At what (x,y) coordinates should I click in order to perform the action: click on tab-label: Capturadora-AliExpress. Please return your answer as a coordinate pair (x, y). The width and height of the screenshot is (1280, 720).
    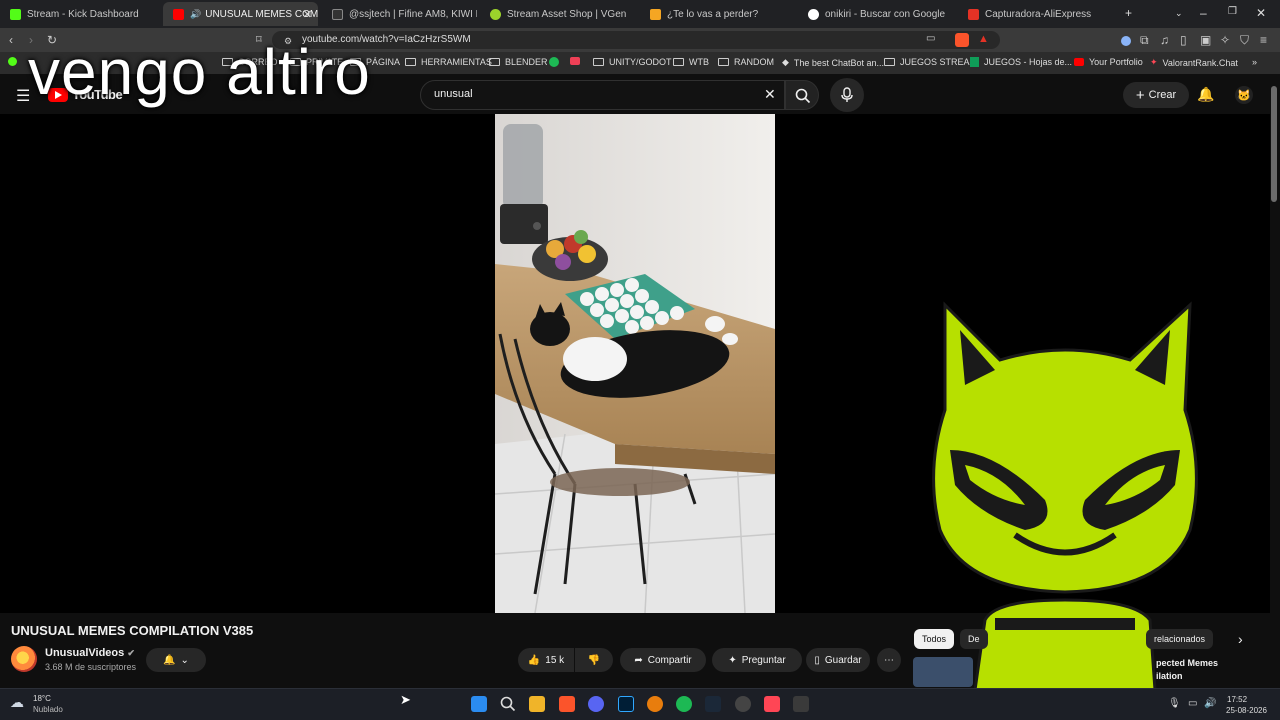
    Looking at the image, I should click on (1038, 14).